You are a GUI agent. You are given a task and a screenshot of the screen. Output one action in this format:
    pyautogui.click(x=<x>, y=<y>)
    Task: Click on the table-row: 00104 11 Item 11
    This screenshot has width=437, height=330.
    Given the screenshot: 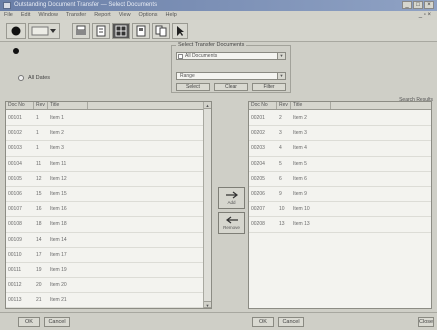 What is the action you would take?
    pyautogui.click(x=108, y=164)
    